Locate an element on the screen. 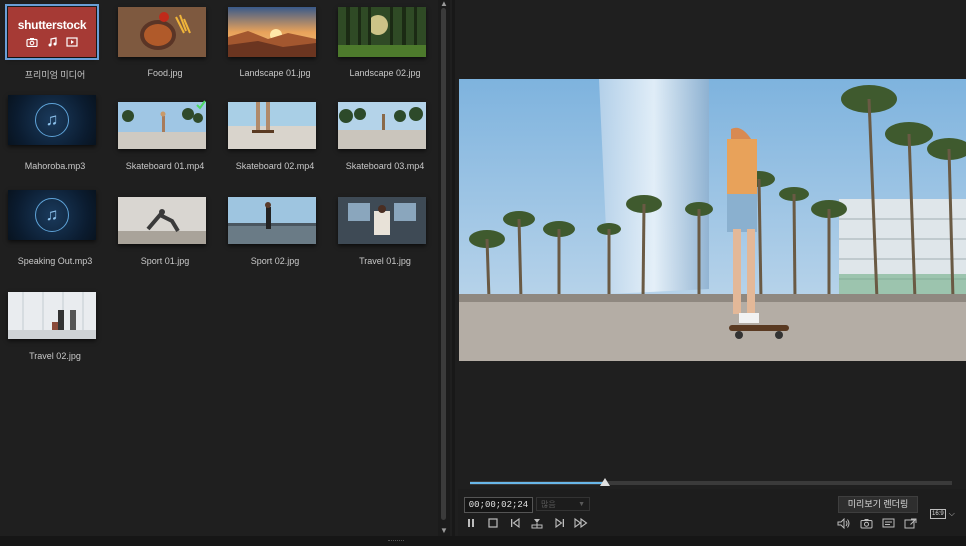 This screenshot has width=966, height=546. item-label: Travel 01.jpg is located at coordinates (385, 261).